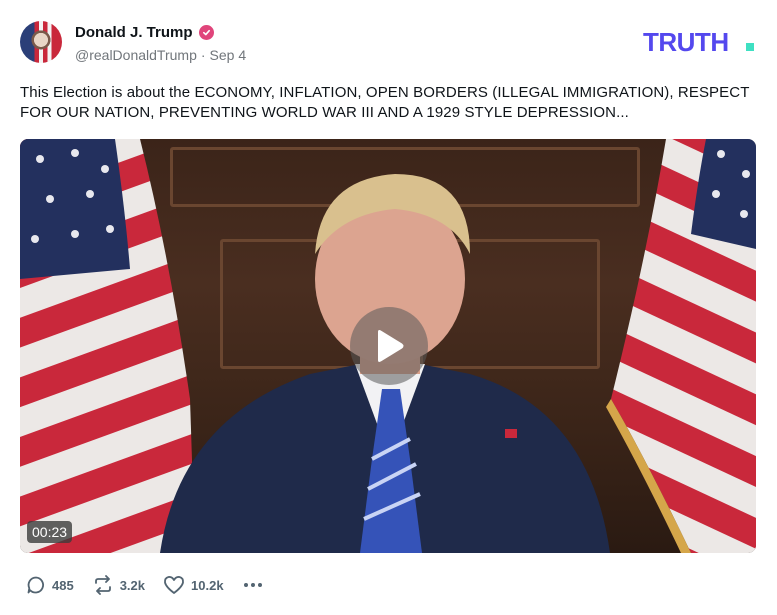 The width and height of the screenshot is (777, 615). Describe the element at coordinates (206, 32) in the screenshot. I see `verified-badge-icon` at that location.